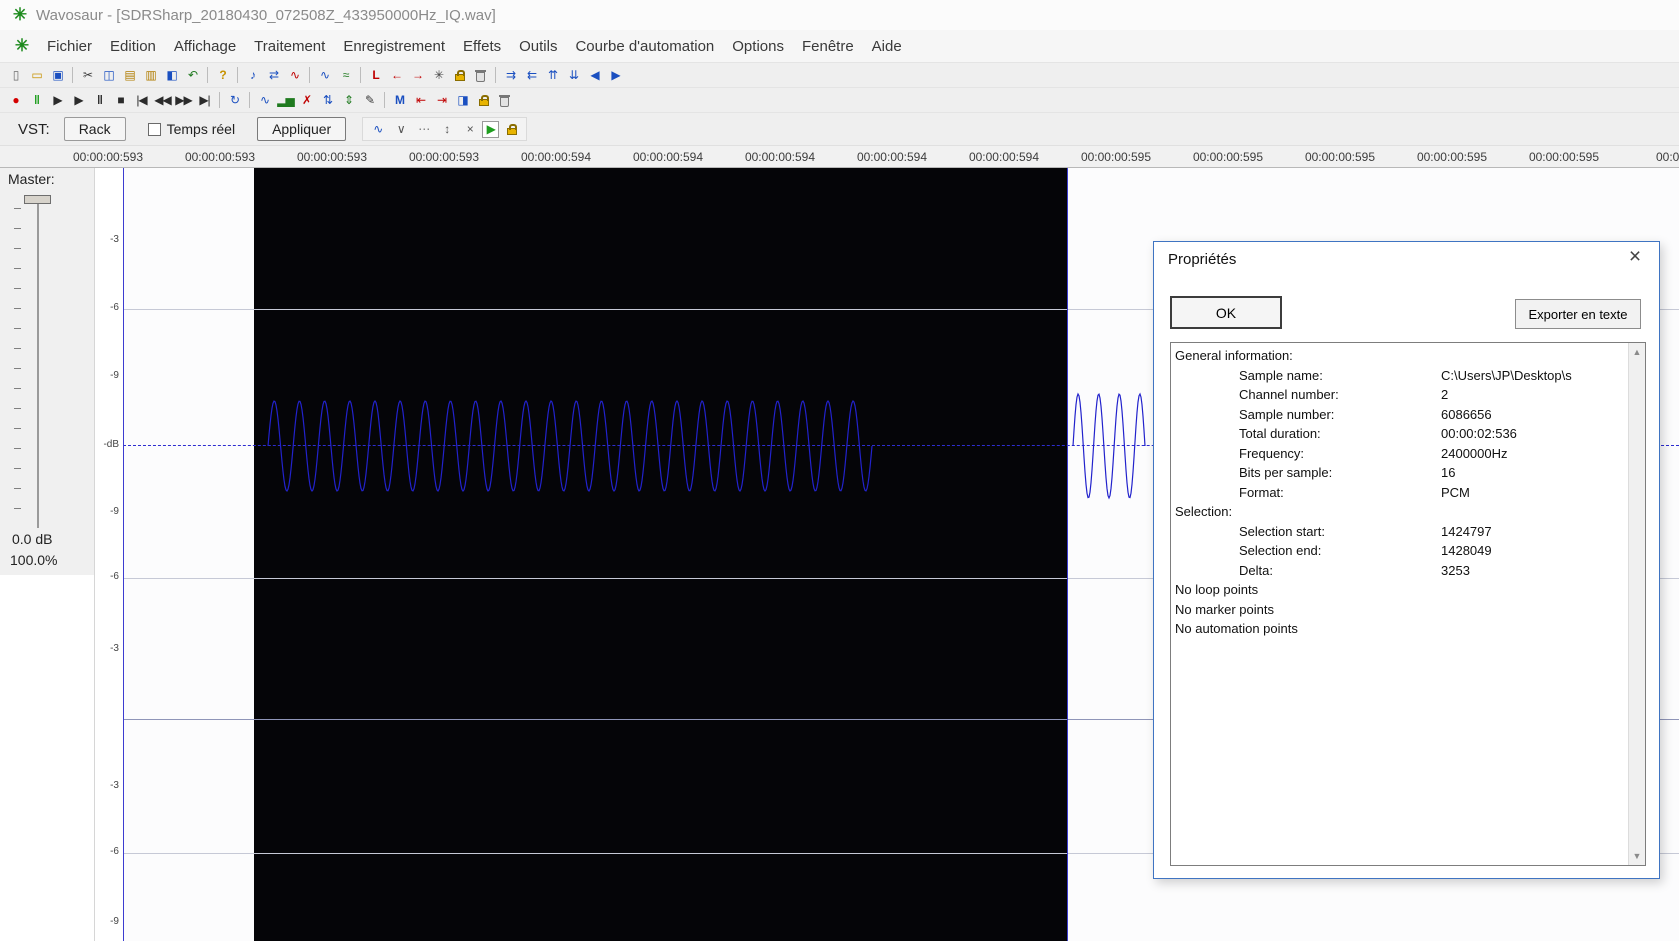  I want to click on loop-marker-icon: L, so click(375, 75).